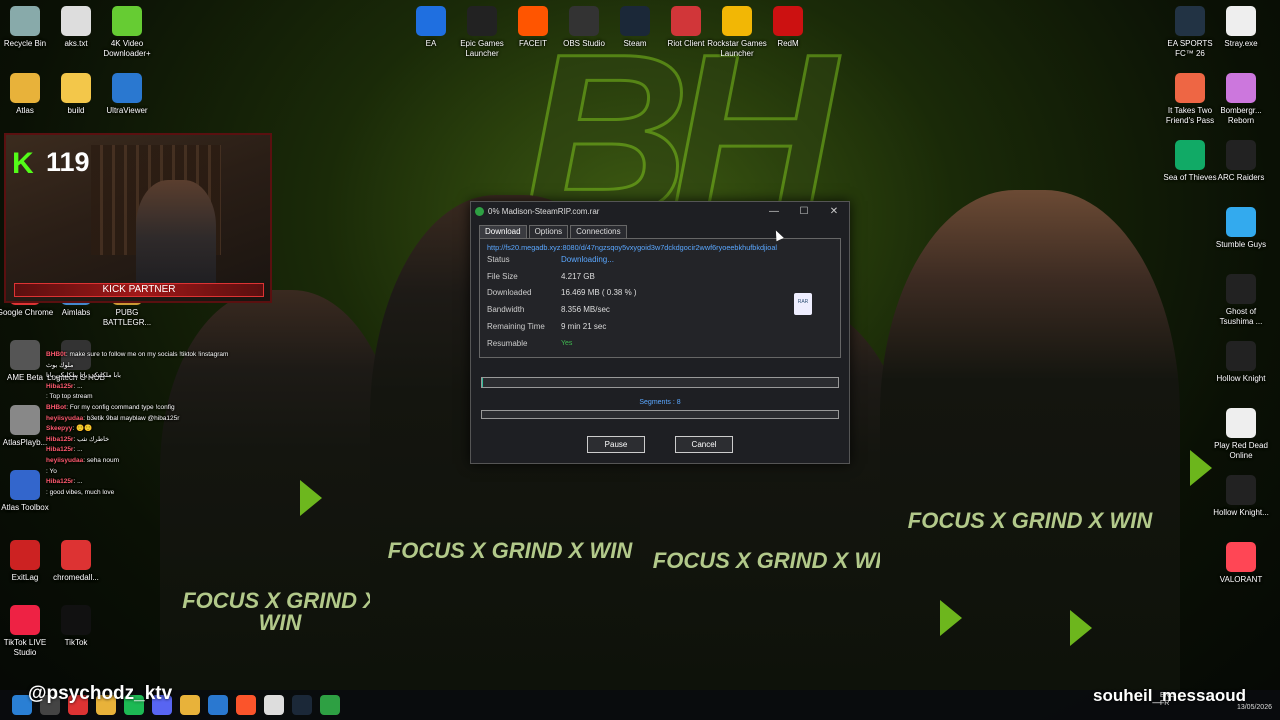 The width and height of the screenshot is (1280, 720). Describe the element at coordinates (176, 237) in the screenshot. I see `streamer-webcam` at that location.